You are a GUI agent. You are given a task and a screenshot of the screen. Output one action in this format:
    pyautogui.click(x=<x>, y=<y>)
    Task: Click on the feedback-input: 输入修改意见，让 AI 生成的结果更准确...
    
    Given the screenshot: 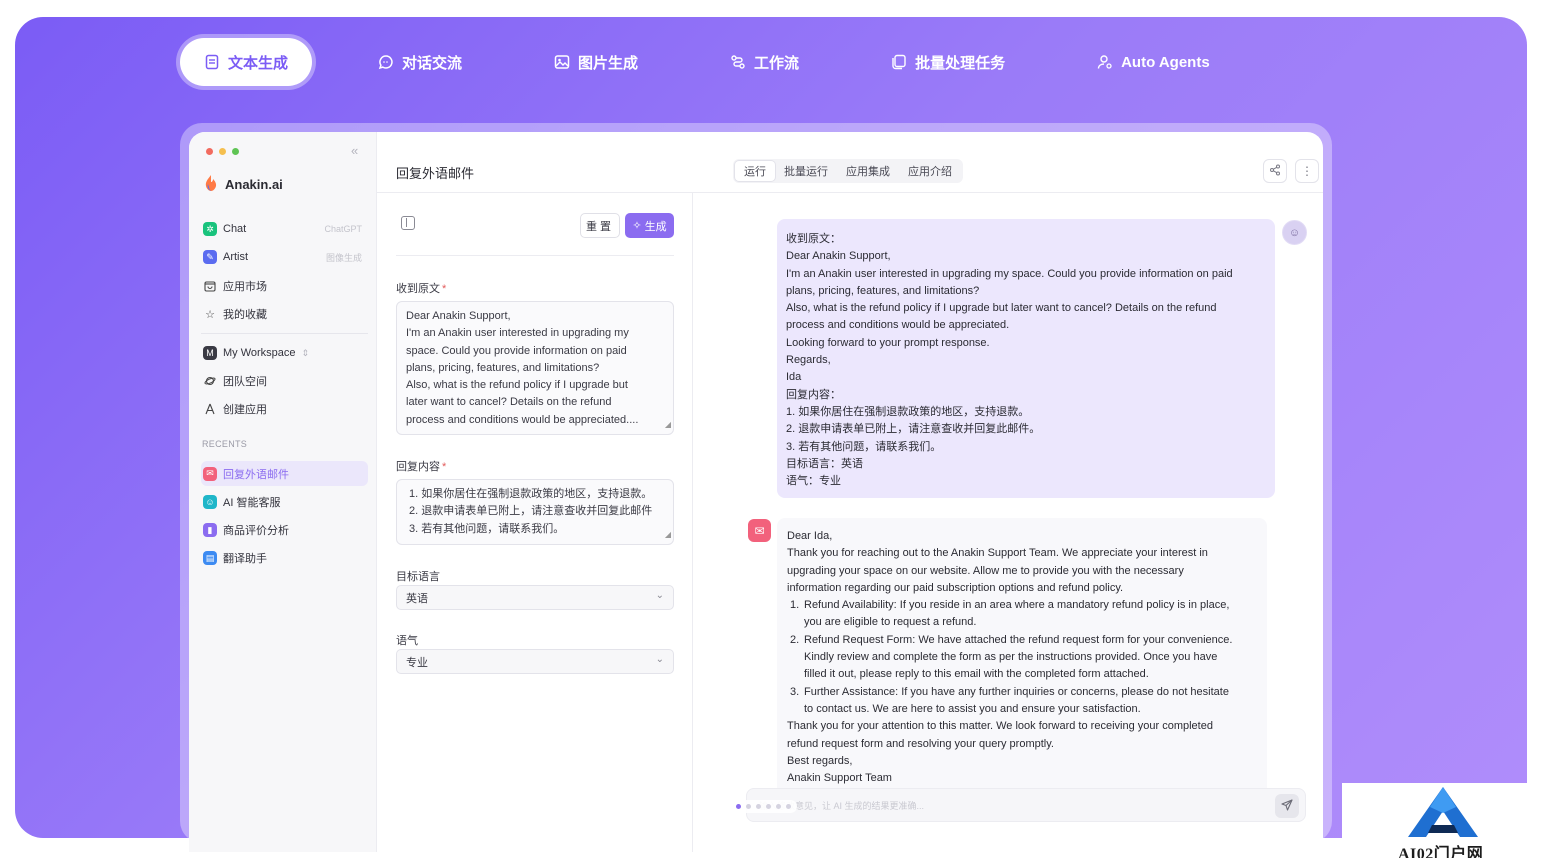 What is the action you would take?
    pyautogui.click(x=1026, y=805)
    